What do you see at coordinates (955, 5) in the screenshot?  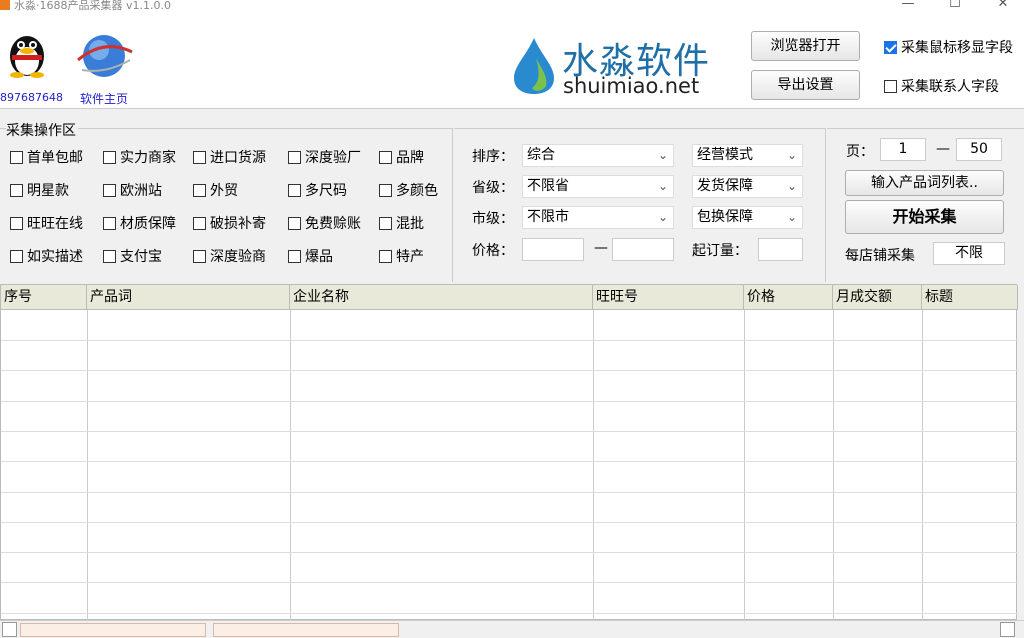 I see `maximize-button: ☐` at bounding box center [955, 5].